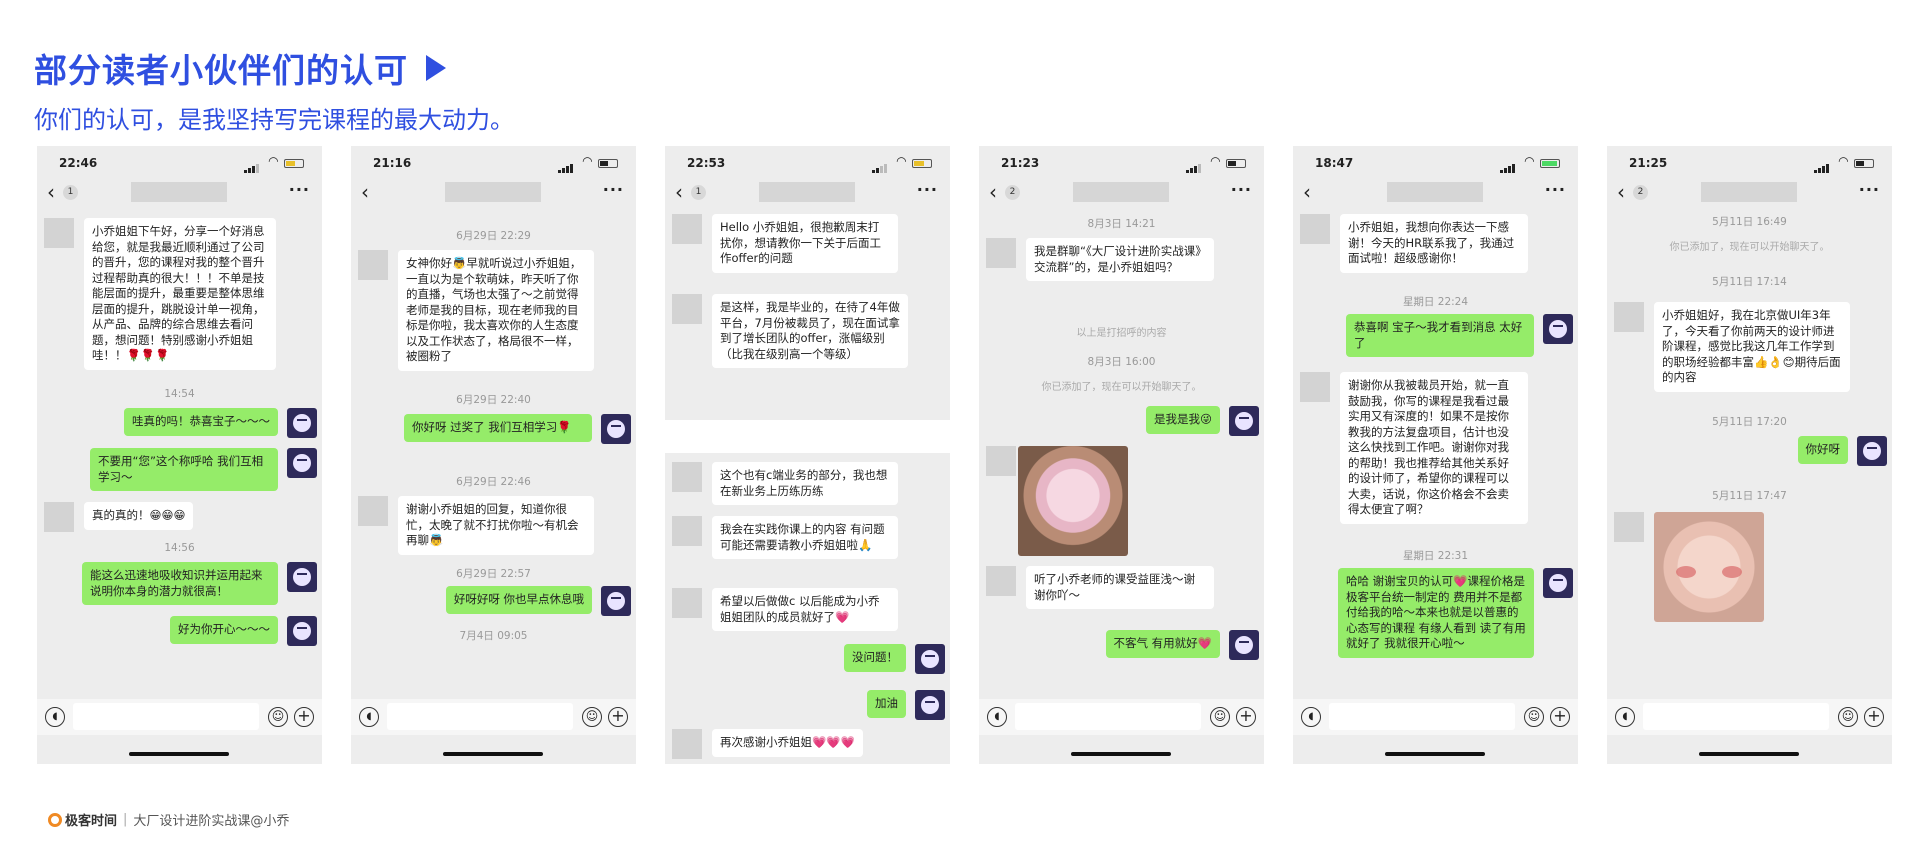 This screenshot has height=856, width=1920. I want to click on status-time: 21:25, so click(1648, 163).